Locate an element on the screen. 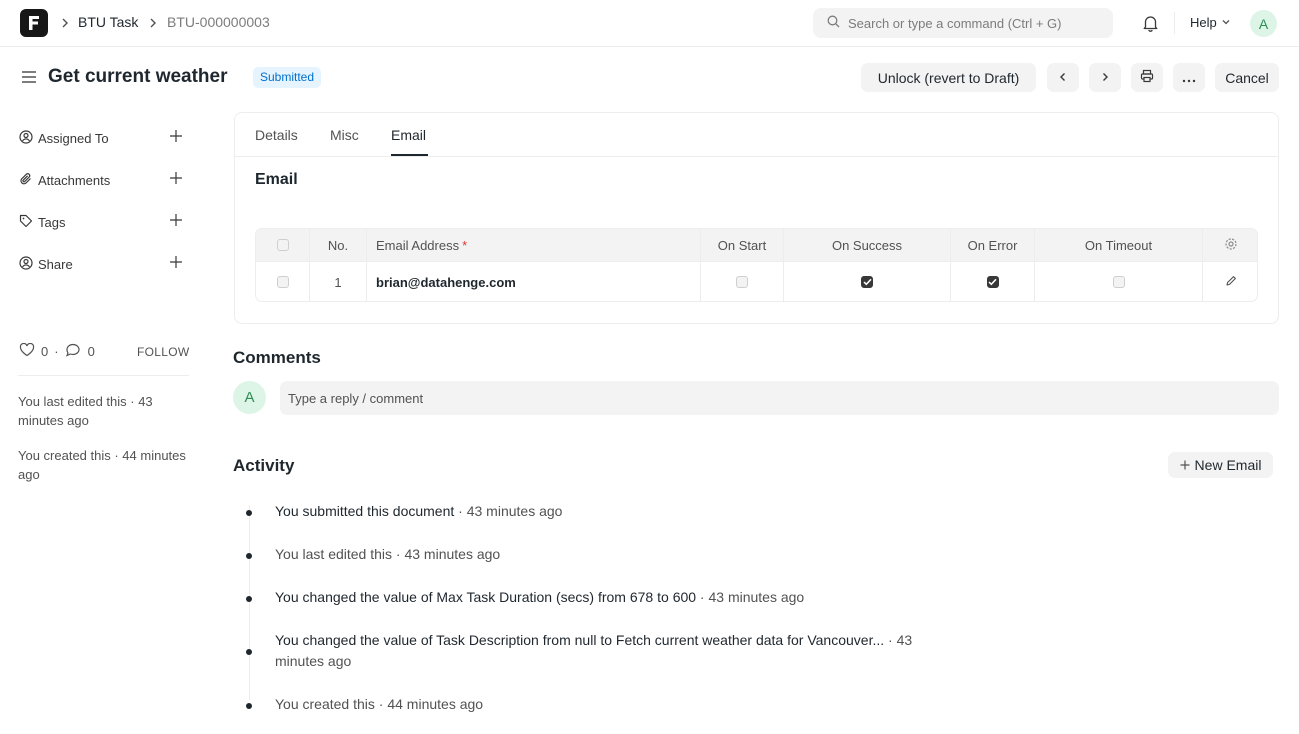 Image resolution: width=1299 pixels, height=734 pixels. activity-text: to is located at coordinates (606, 640).